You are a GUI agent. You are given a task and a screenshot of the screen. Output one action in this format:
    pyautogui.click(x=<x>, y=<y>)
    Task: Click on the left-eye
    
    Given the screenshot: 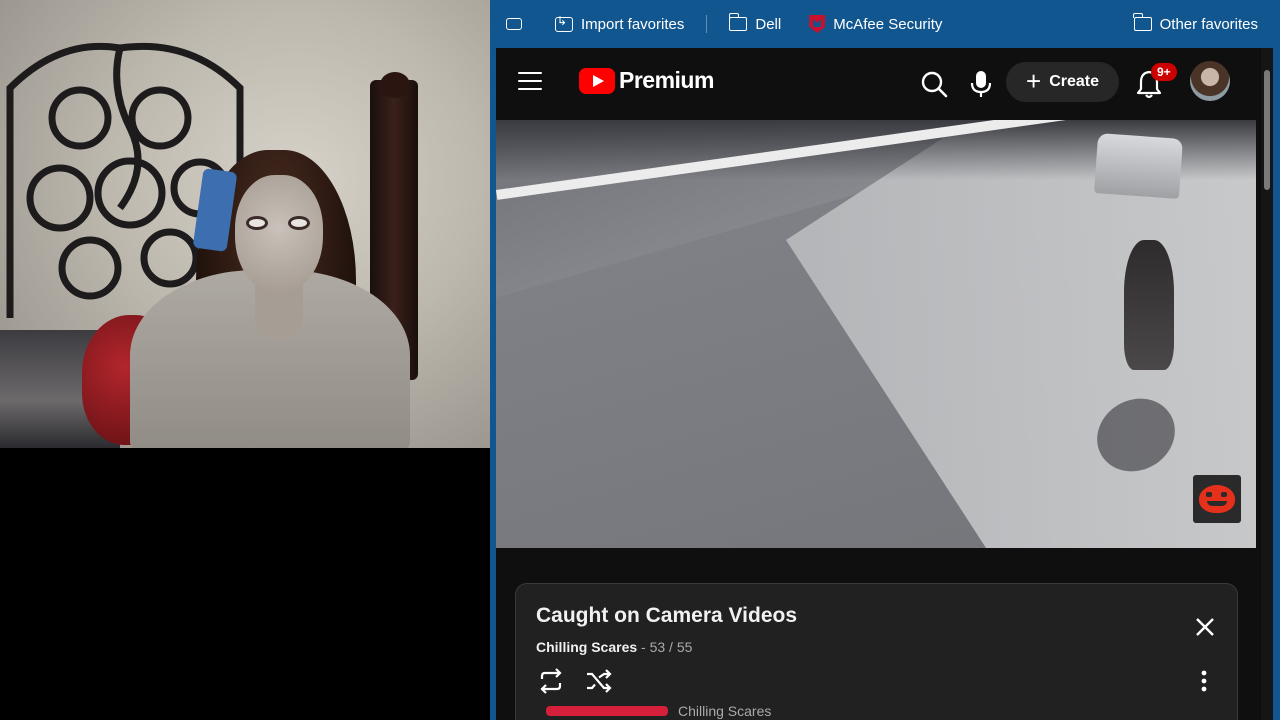 What is the action you would take?
    pyautogui.click(x=257, y=223)
    